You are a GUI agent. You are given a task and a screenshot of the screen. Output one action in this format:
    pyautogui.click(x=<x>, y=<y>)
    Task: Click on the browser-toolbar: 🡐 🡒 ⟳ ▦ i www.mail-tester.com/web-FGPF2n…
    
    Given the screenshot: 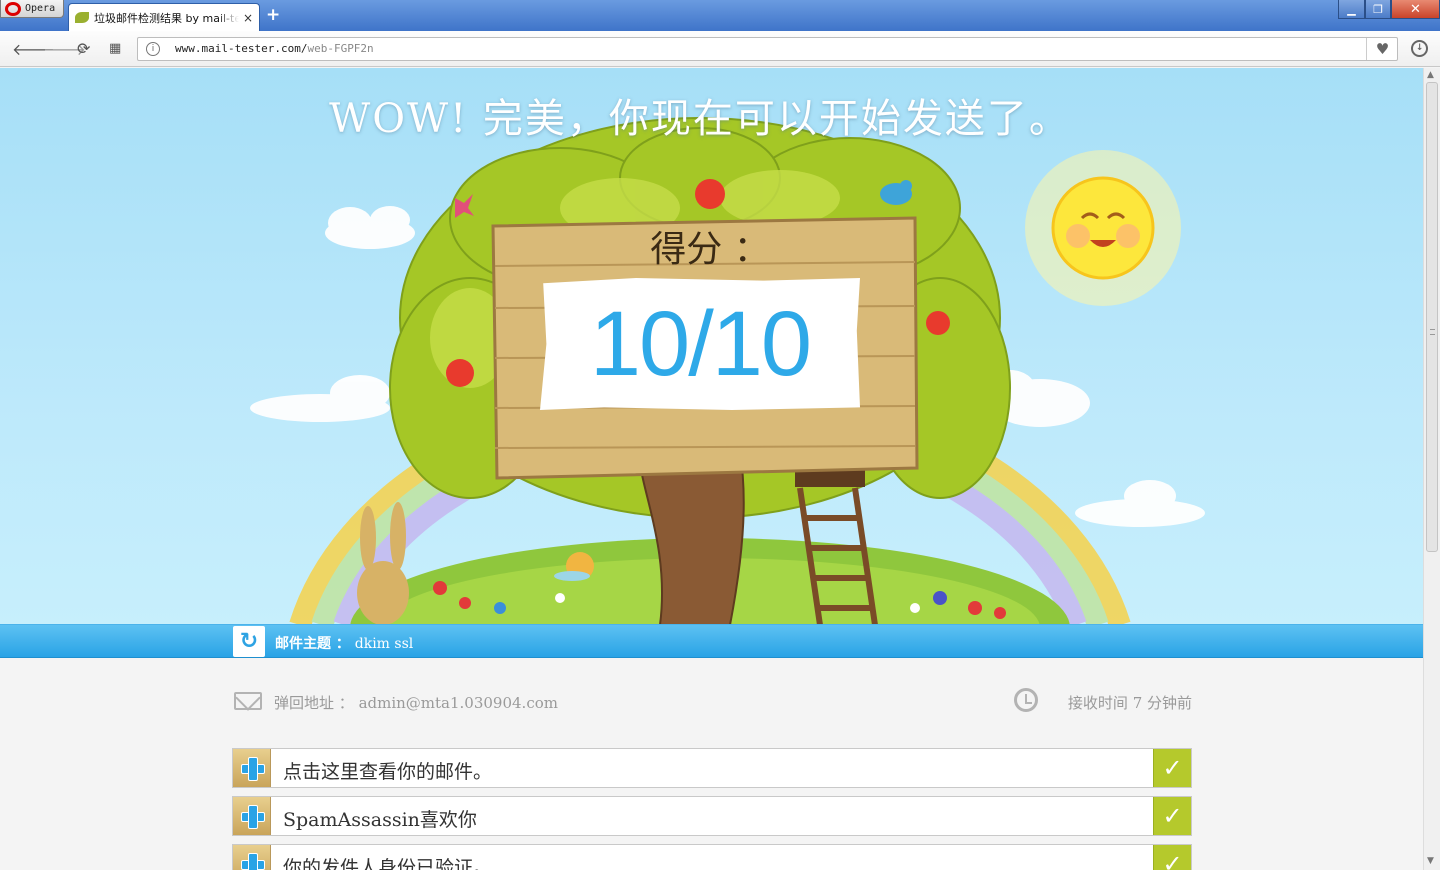 What is the action you would take?
    pyautogui.click(x=720, y=49)
    